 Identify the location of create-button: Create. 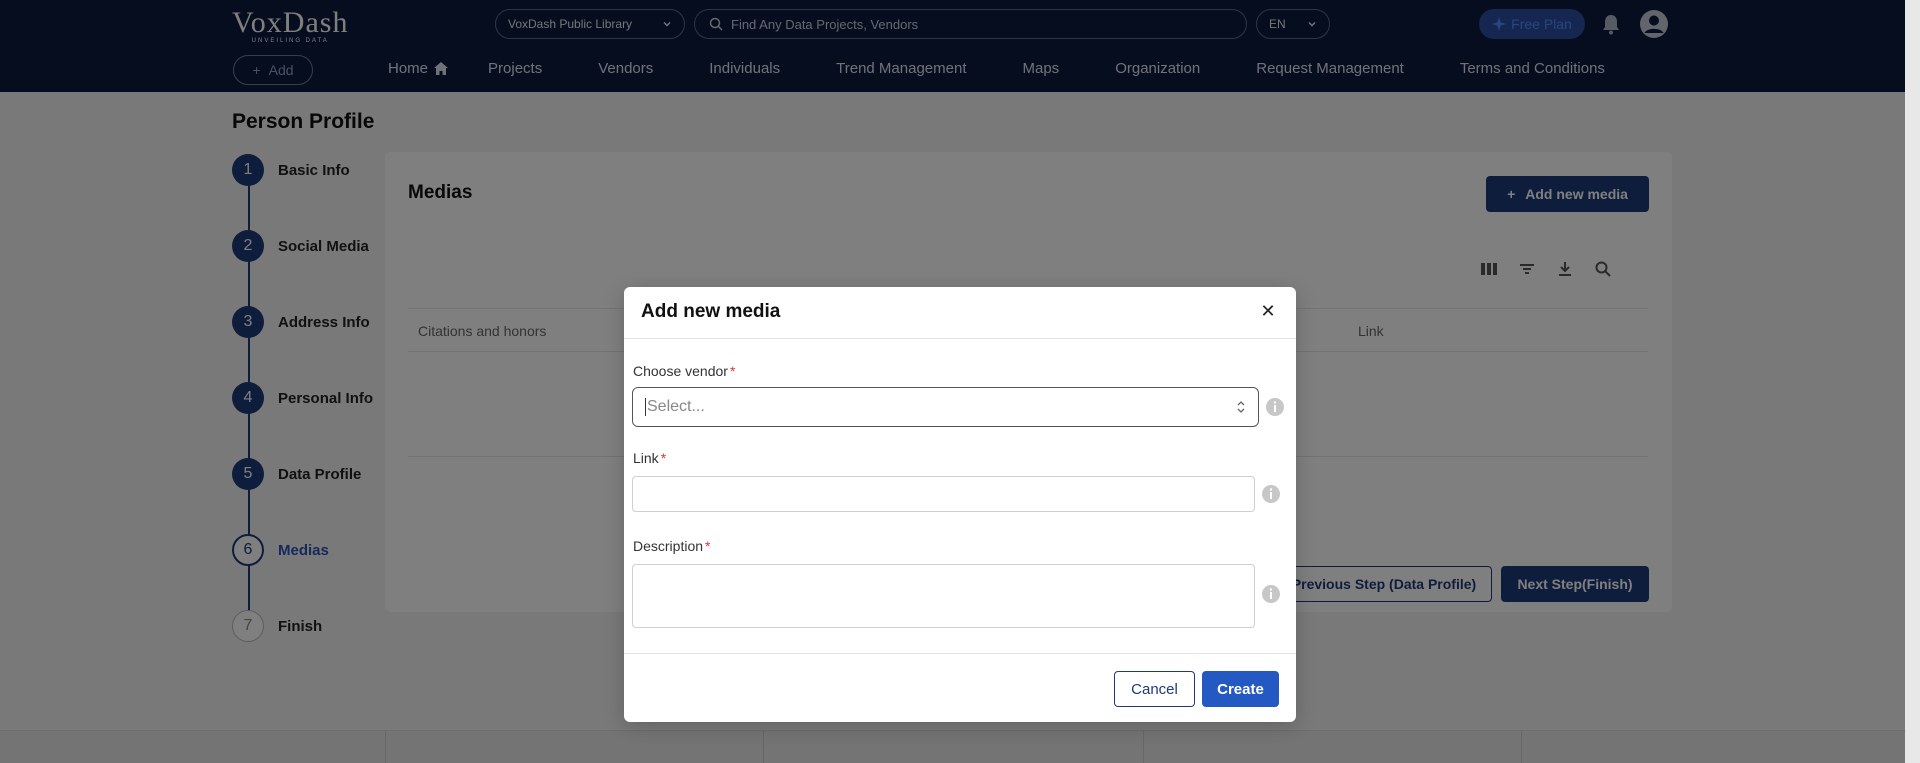
(1240, 689).